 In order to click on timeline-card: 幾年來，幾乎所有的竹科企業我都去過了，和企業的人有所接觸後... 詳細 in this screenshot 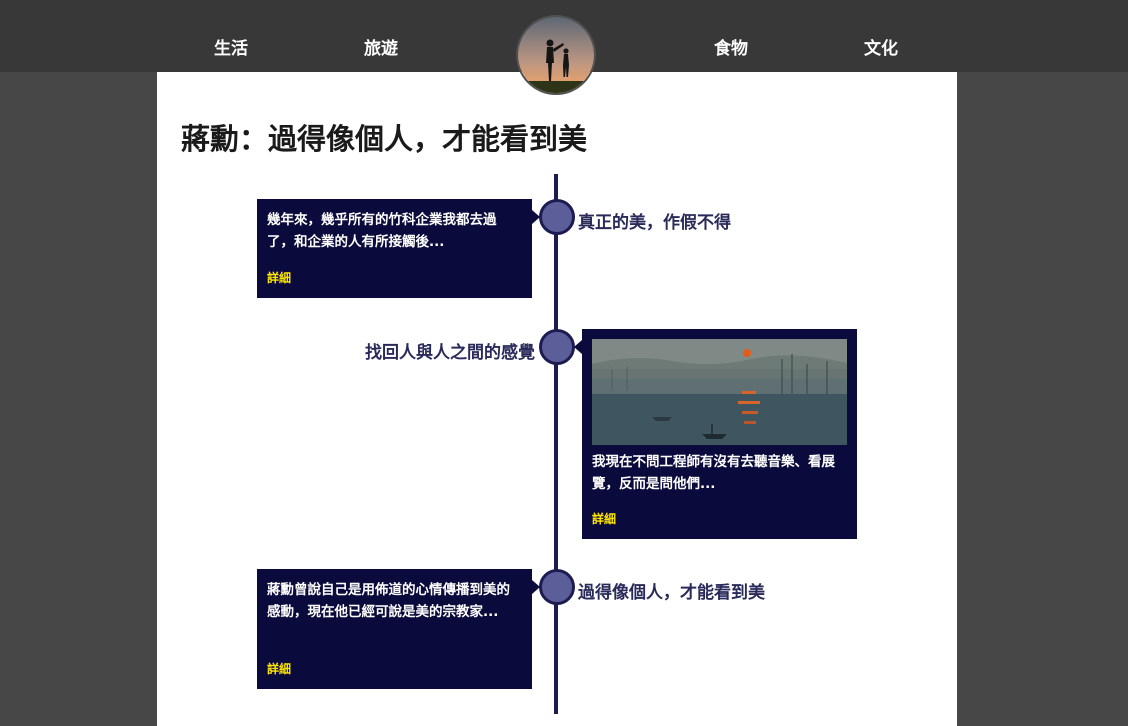, I will do `click(394, 248)`.